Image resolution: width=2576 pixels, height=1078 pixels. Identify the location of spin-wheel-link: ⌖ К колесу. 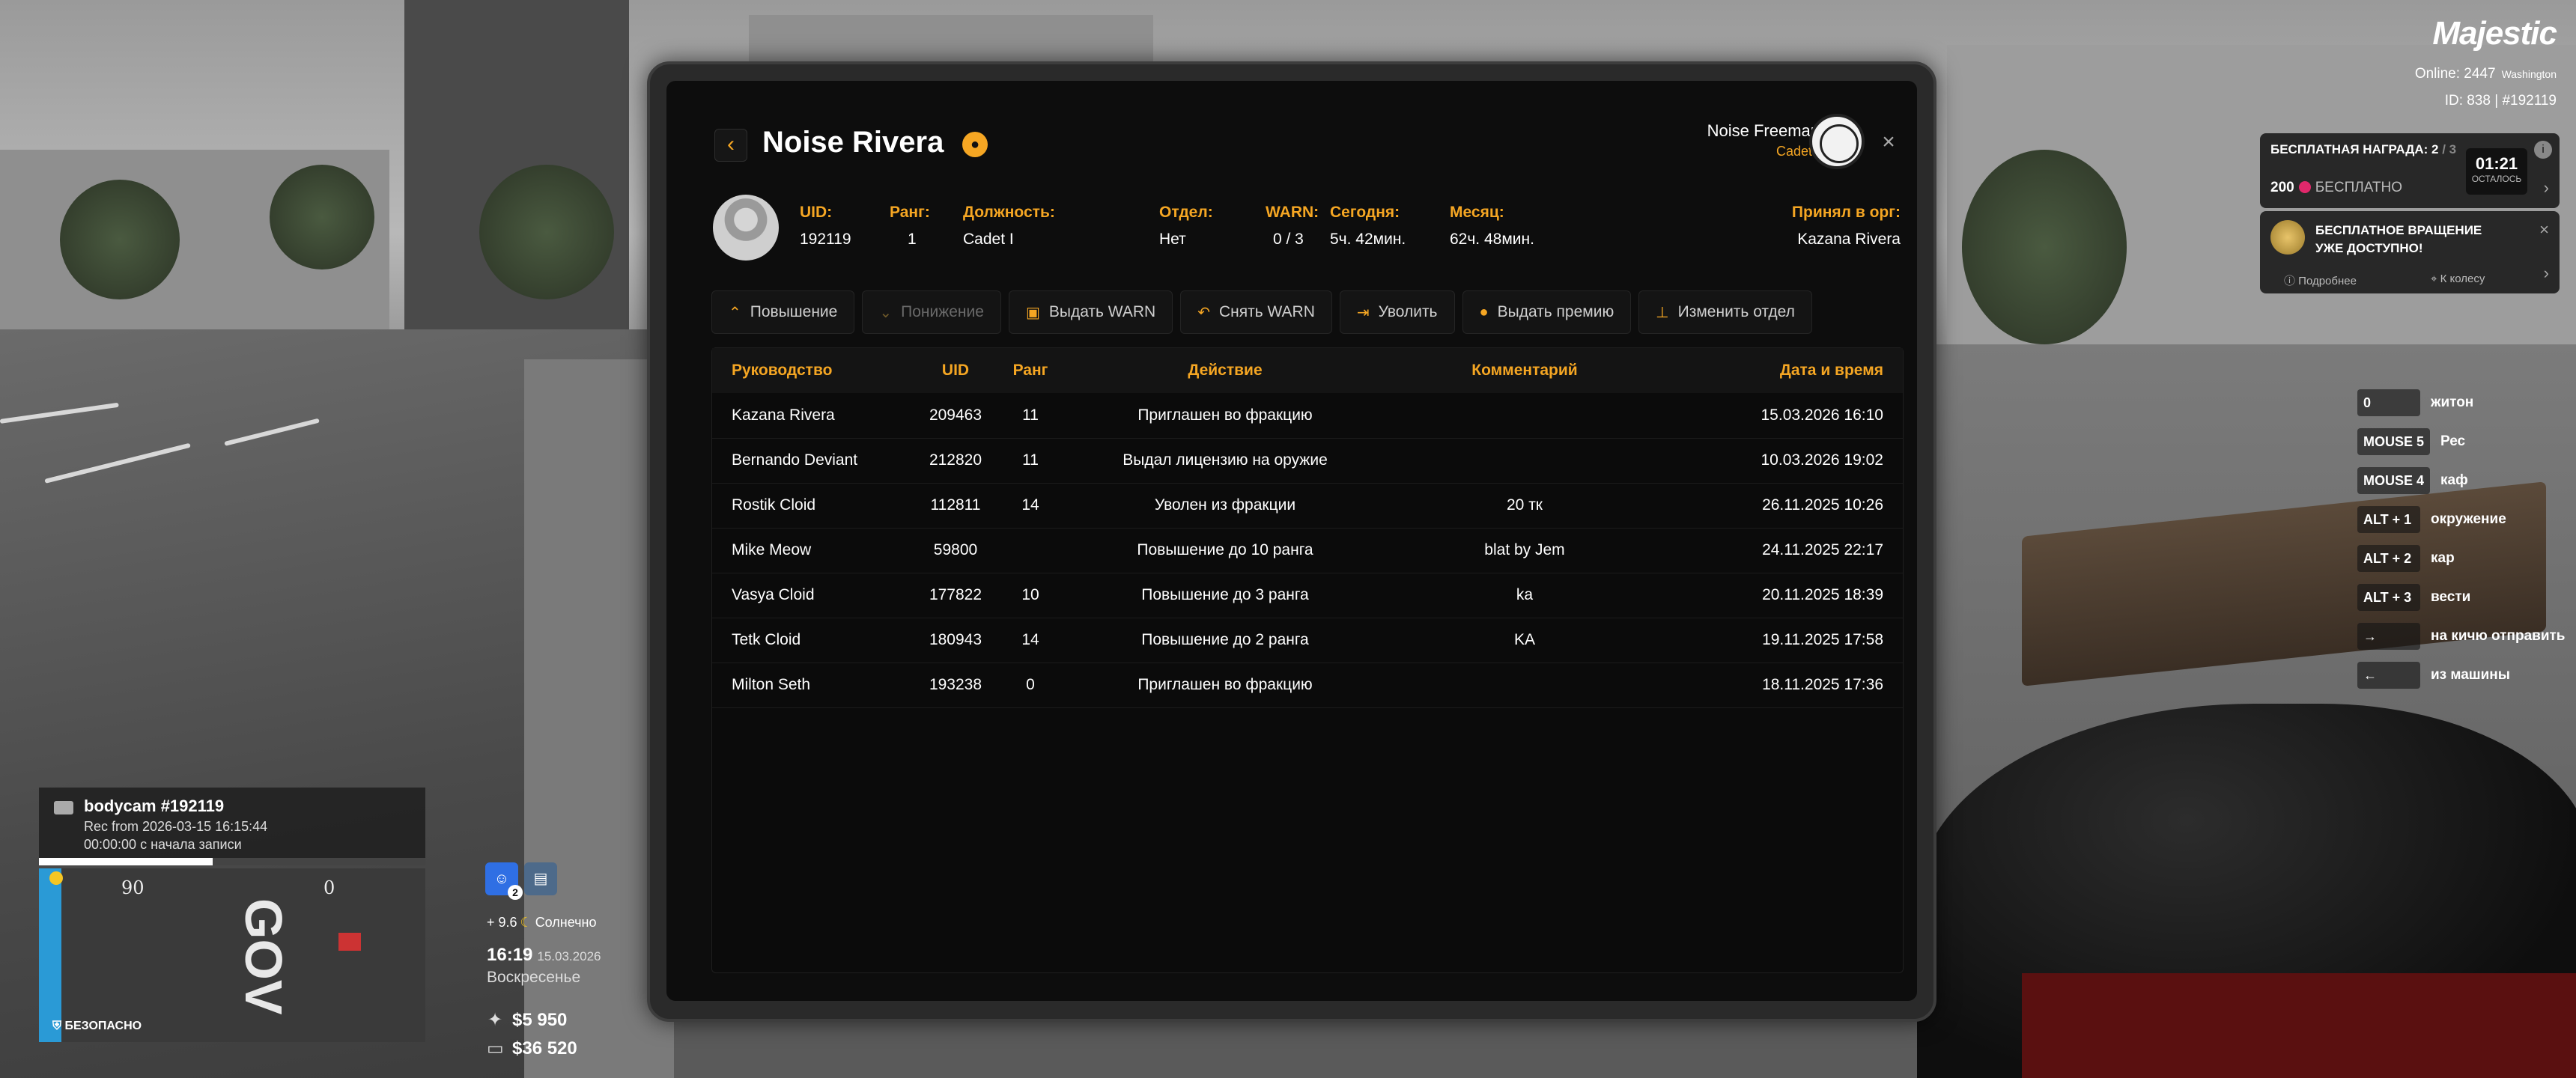
(2458, 278).